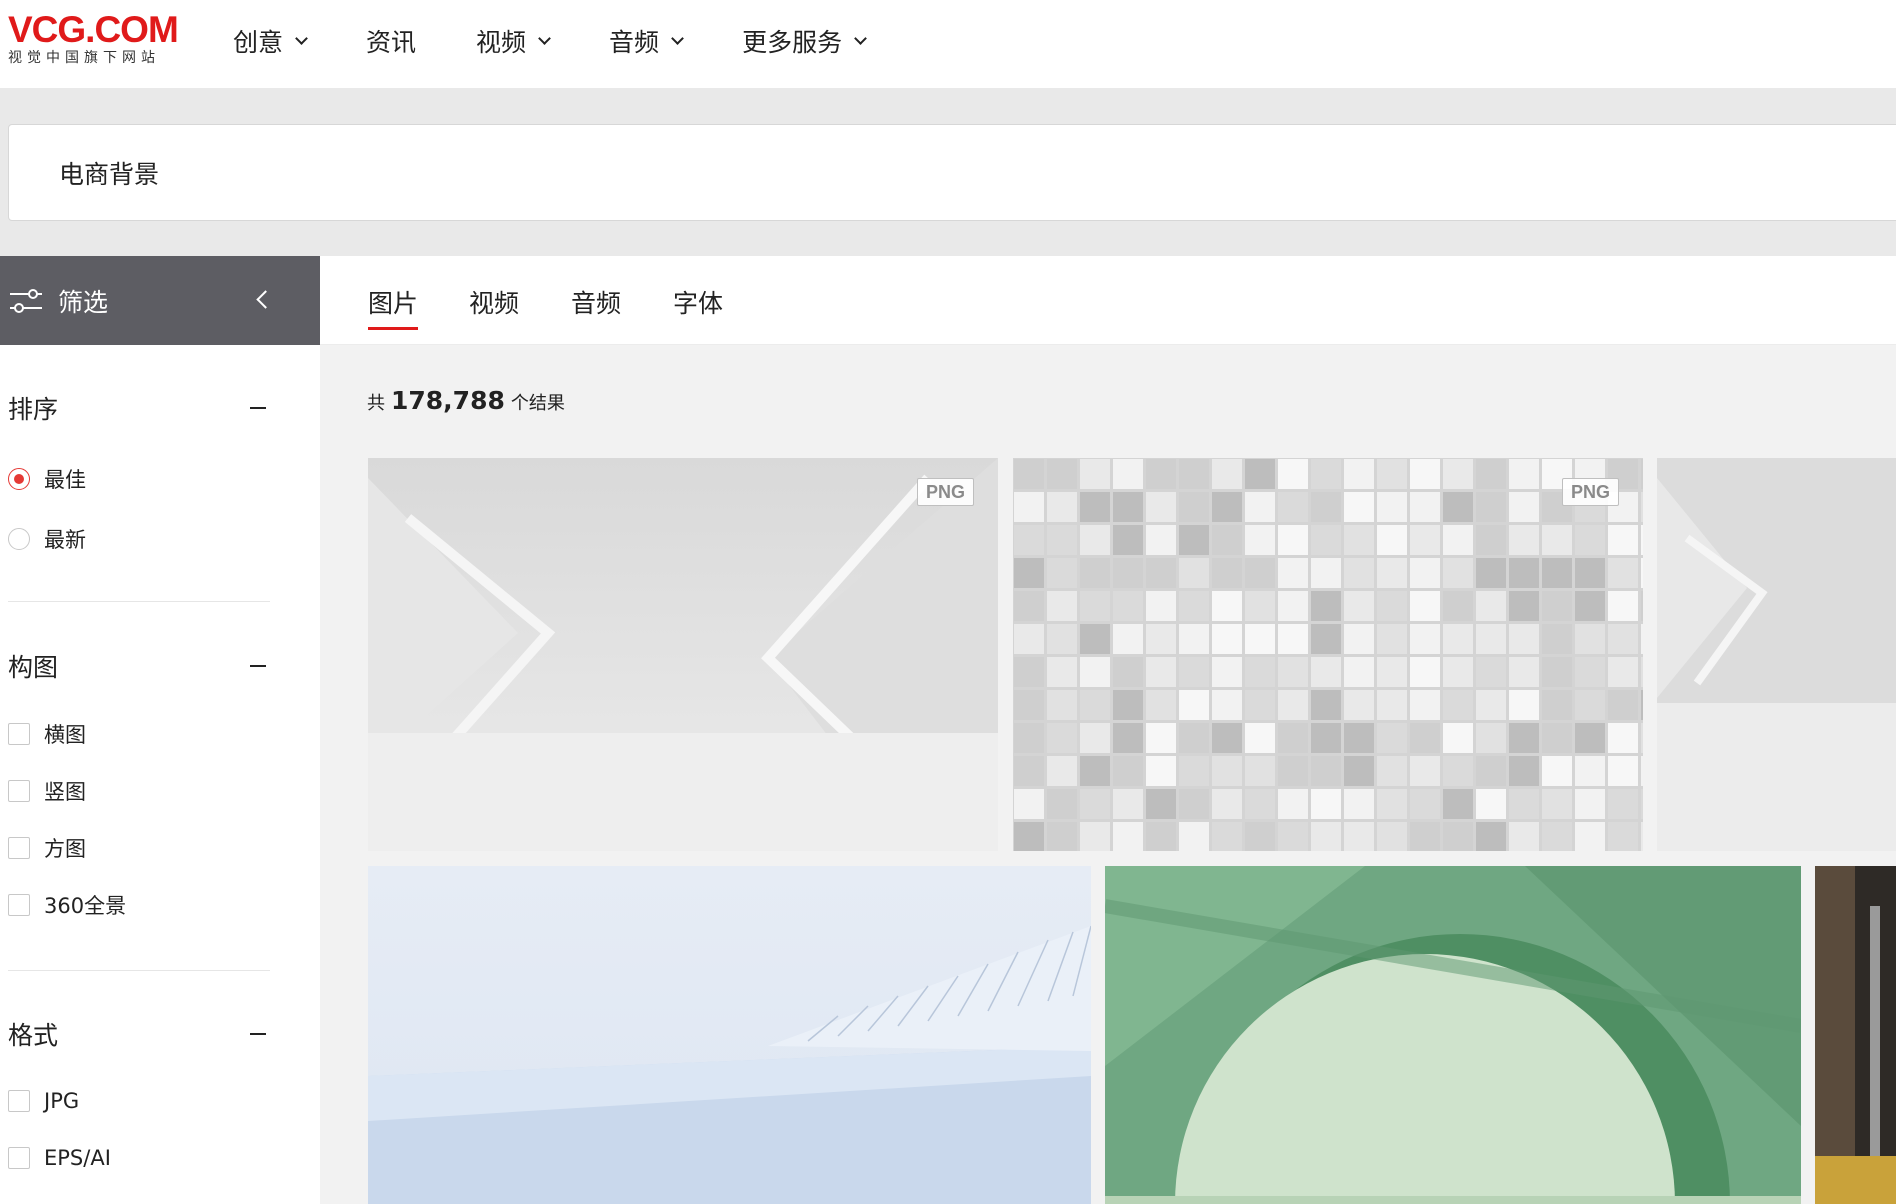 This screenshot has height=1204, width=1896. I want to click on radio-button-checked, so click(19, 479).